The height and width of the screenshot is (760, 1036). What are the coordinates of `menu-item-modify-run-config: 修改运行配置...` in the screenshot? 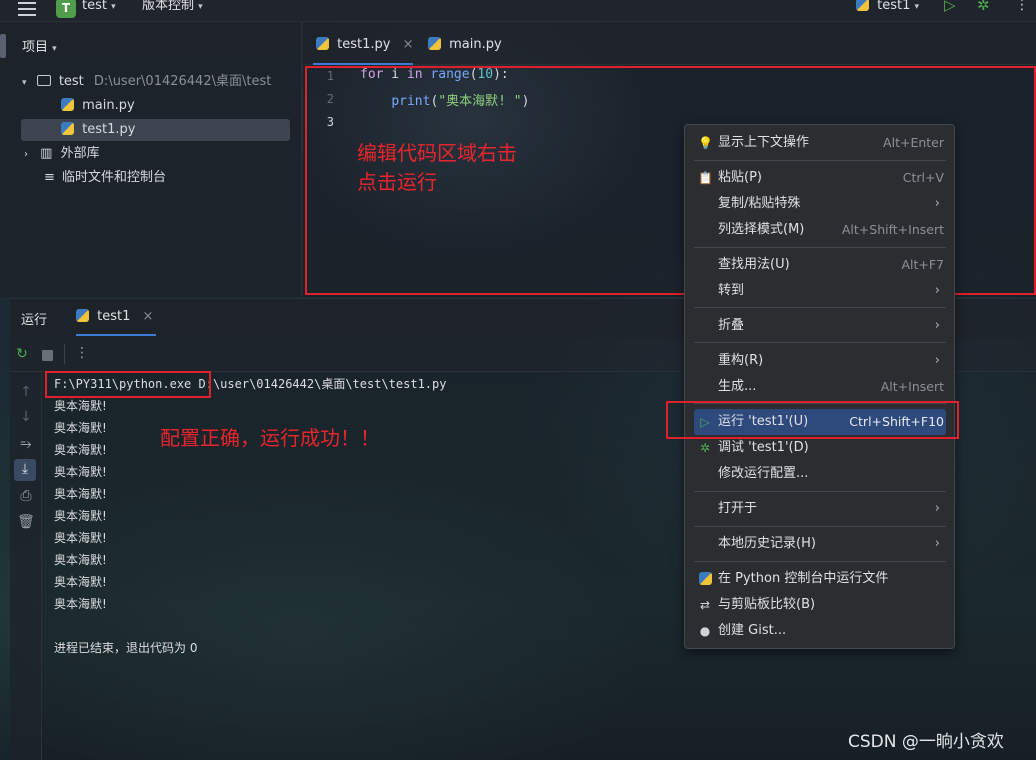 It's located at (820, 474).